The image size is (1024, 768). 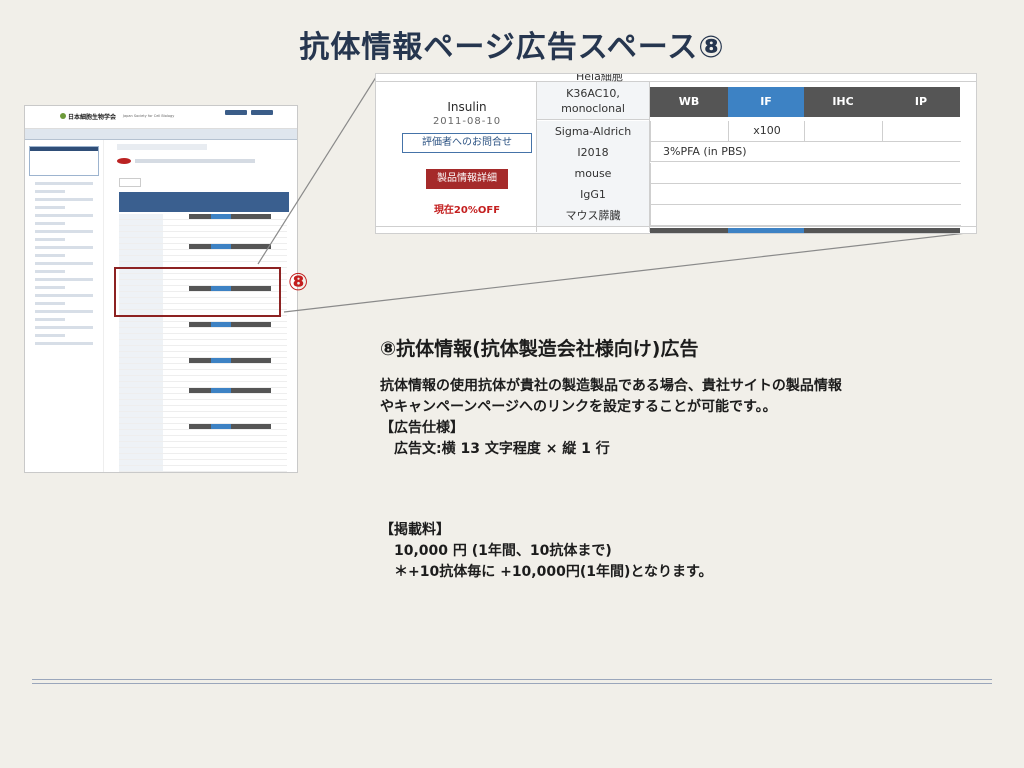 I want to click on method-header-if: IF, so click(x=766, y=102).